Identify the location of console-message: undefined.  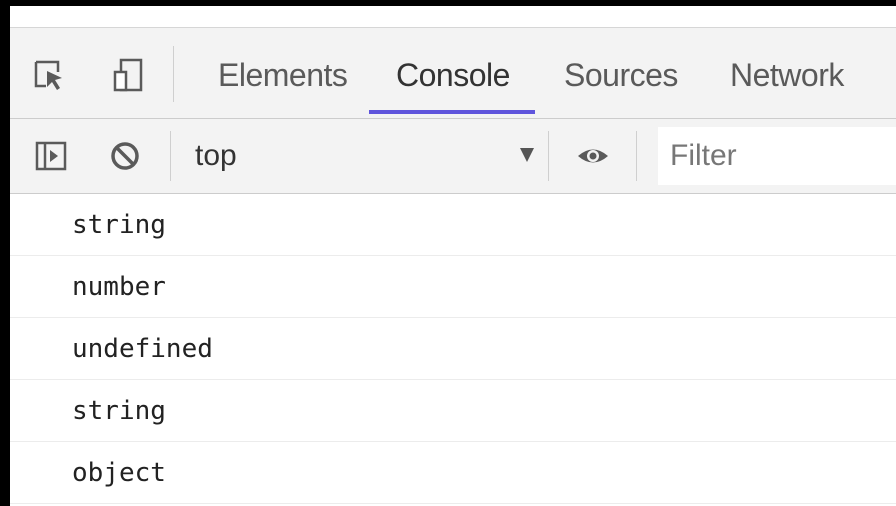
(453, 349).